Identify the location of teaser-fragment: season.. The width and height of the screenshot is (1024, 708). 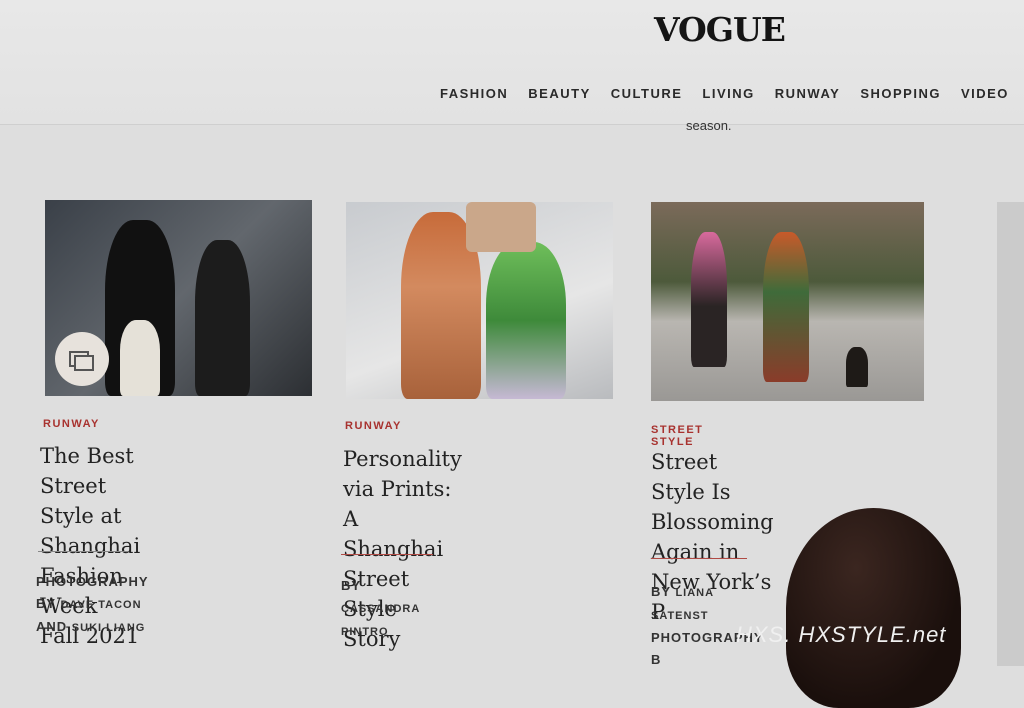
(709, 125).